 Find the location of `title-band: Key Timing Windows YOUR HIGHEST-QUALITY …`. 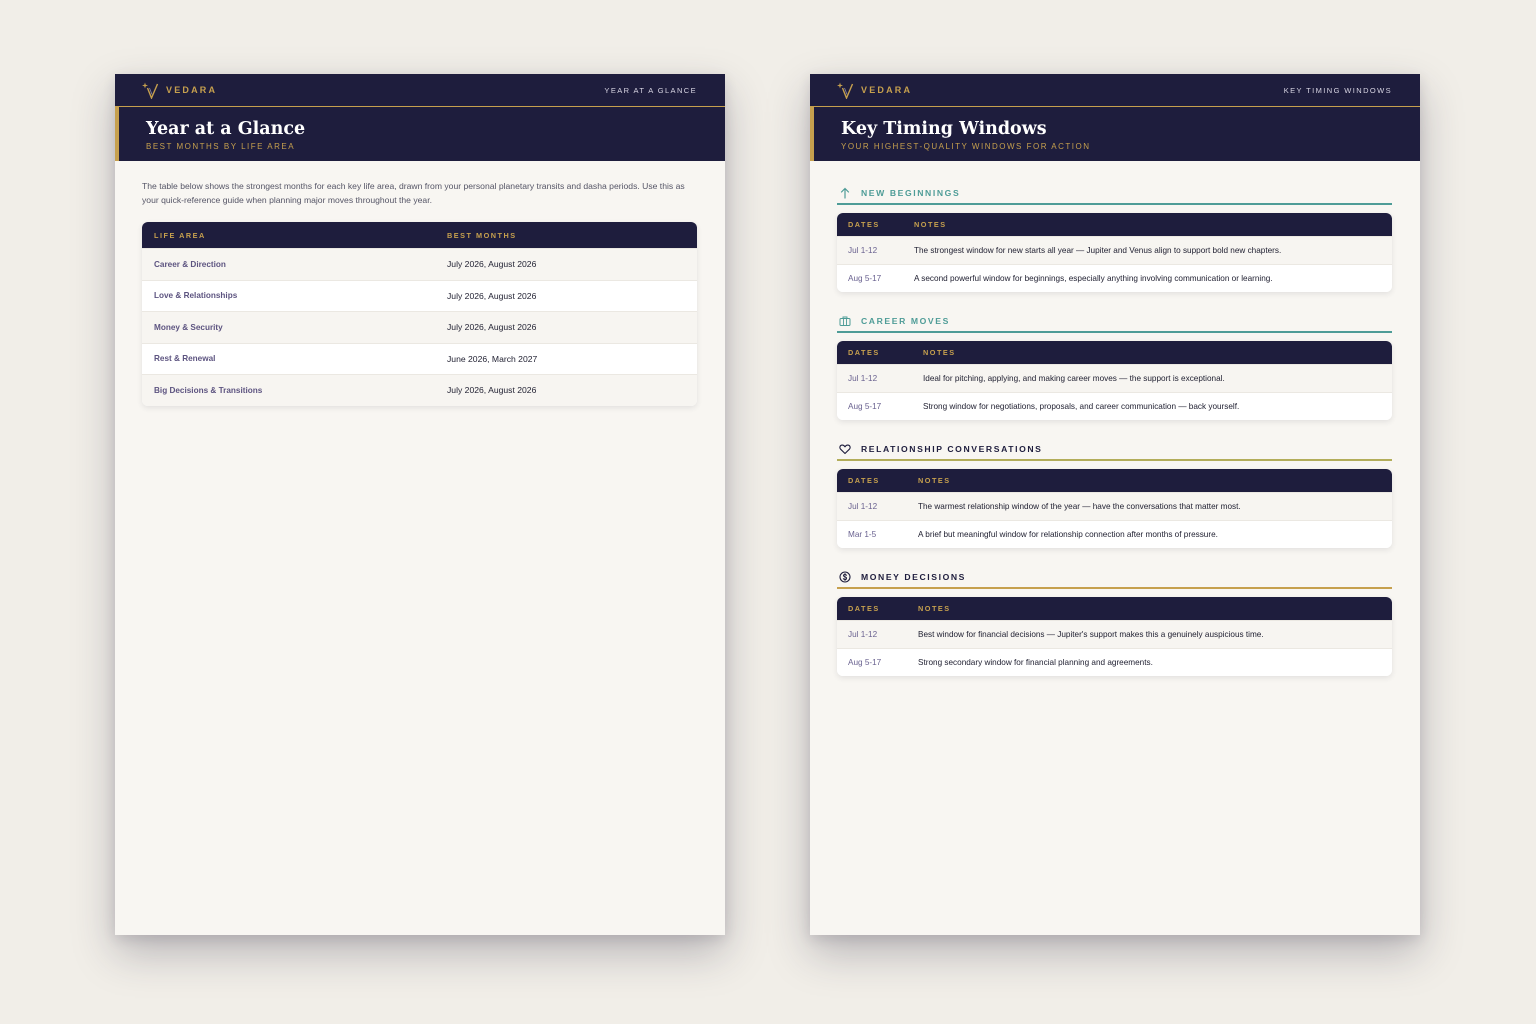

title-band: Key Timing Windows YOUR HIGHEST-QUALITY … is located at coordinates (1115, 134).